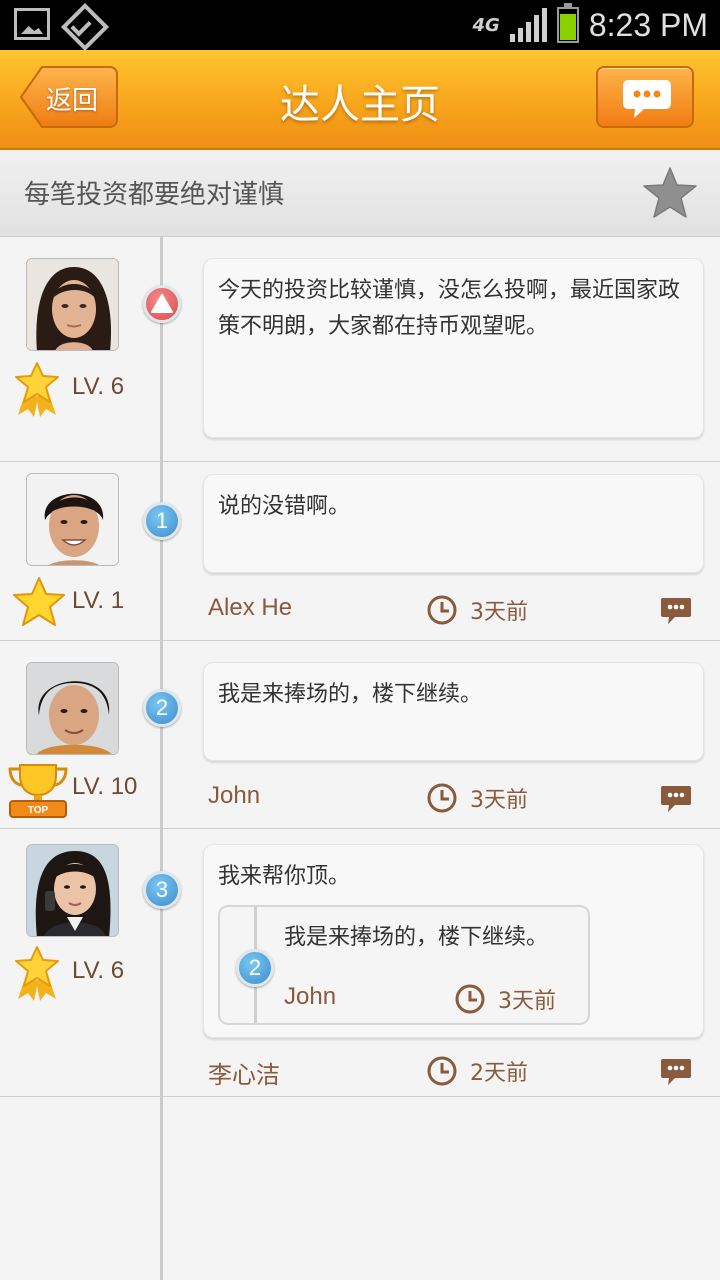 The height and width of the screenshot is (1280, 720). I want to click on expert-motto-bar: 每笔投资都要绝对谨慎, so click(360, 193).